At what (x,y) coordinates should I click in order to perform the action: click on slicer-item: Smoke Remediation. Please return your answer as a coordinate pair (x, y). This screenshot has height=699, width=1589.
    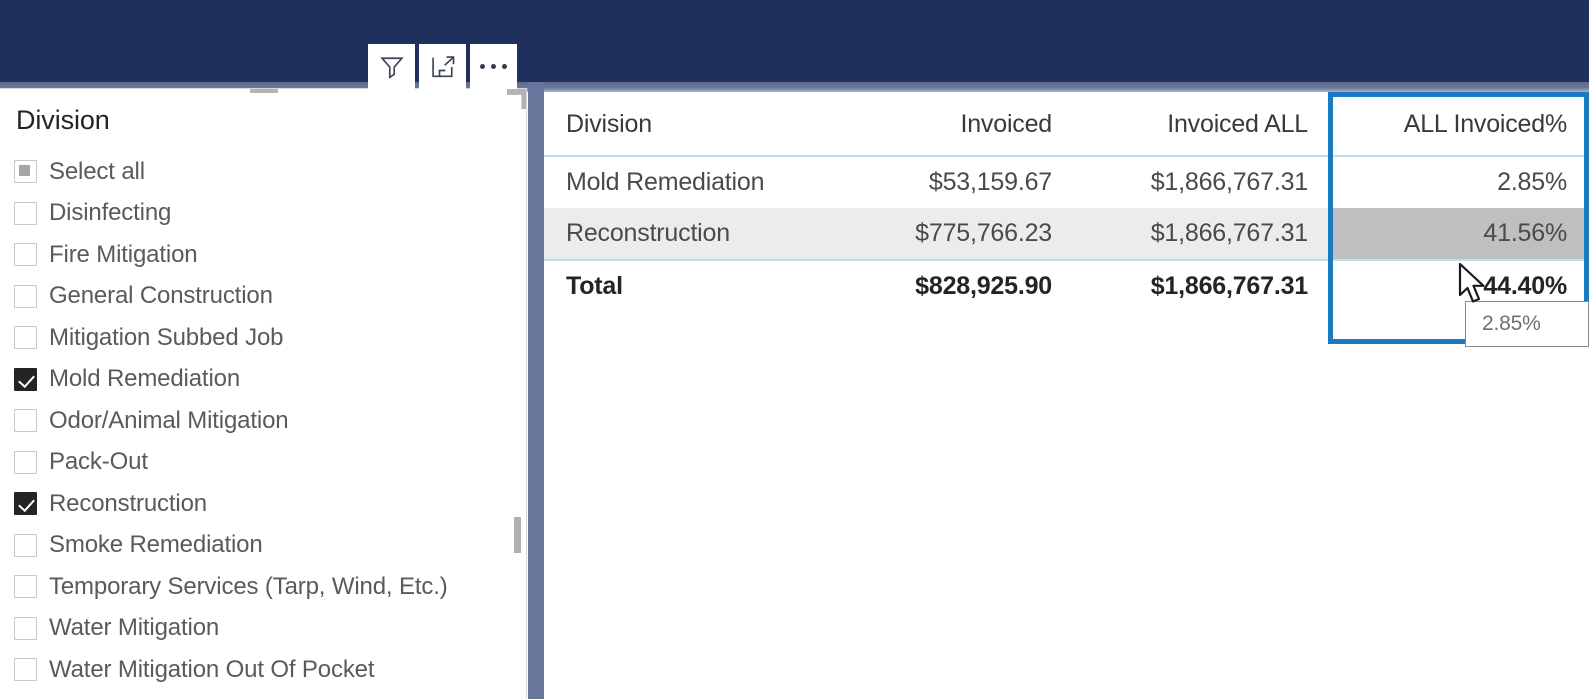
    Looking at the image, I should click on (264, 546).